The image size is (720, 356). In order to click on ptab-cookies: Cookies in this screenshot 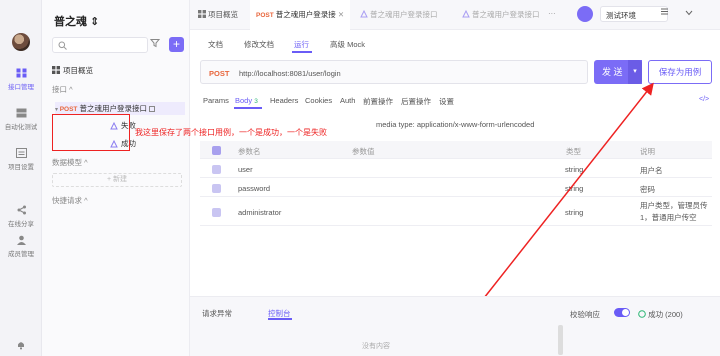, I will do `click(318, 100)`.